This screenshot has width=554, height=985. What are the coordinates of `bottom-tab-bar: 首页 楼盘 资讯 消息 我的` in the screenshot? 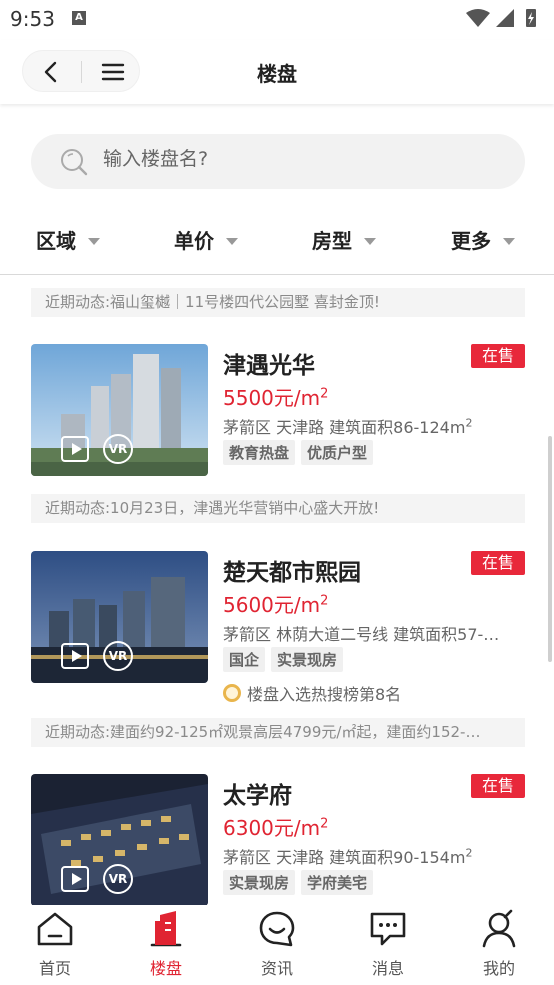 It's located at (277, 945).